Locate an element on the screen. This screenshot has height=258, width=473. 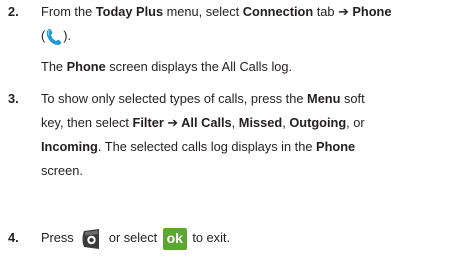
outgoing-label: Outgoing is located at coordinates (318, 122).